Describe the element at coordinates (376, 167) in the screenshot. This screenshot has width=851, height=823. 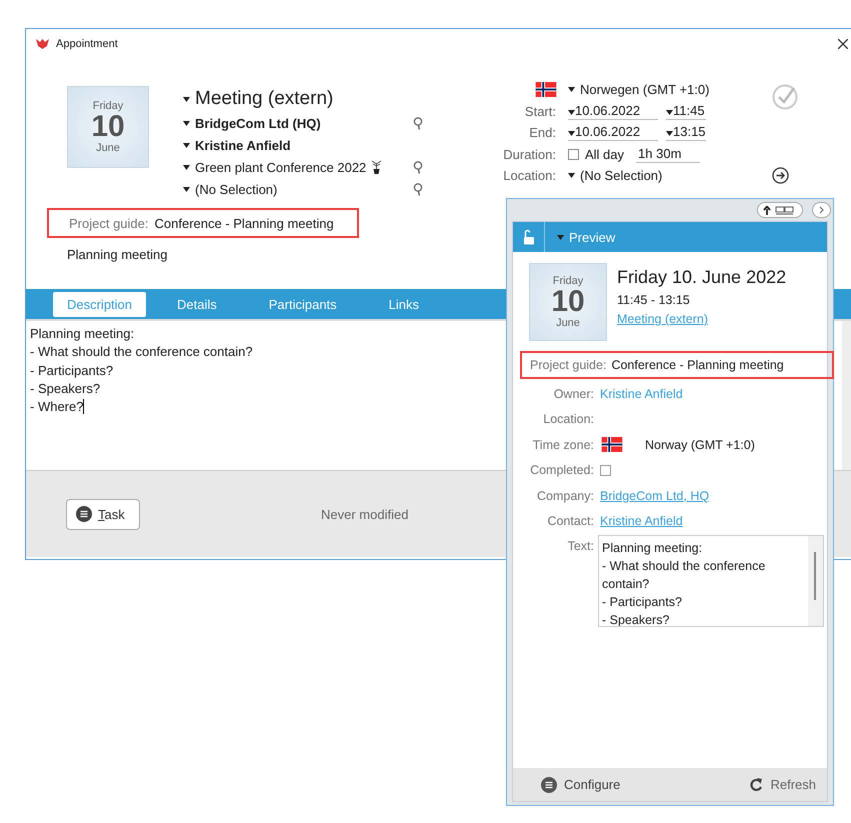
I see `plant-icon` at that location.